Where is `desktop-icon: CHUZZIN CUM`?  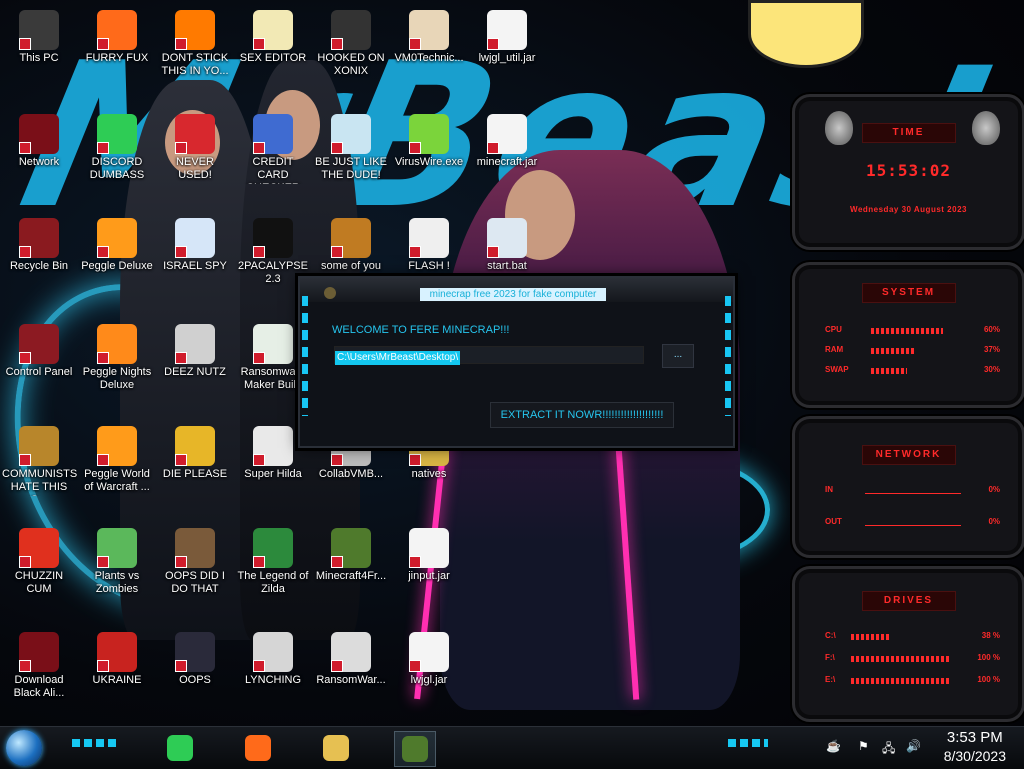
desktop-icon: CHUZZIN CUM is located at coordinates (39, 559).